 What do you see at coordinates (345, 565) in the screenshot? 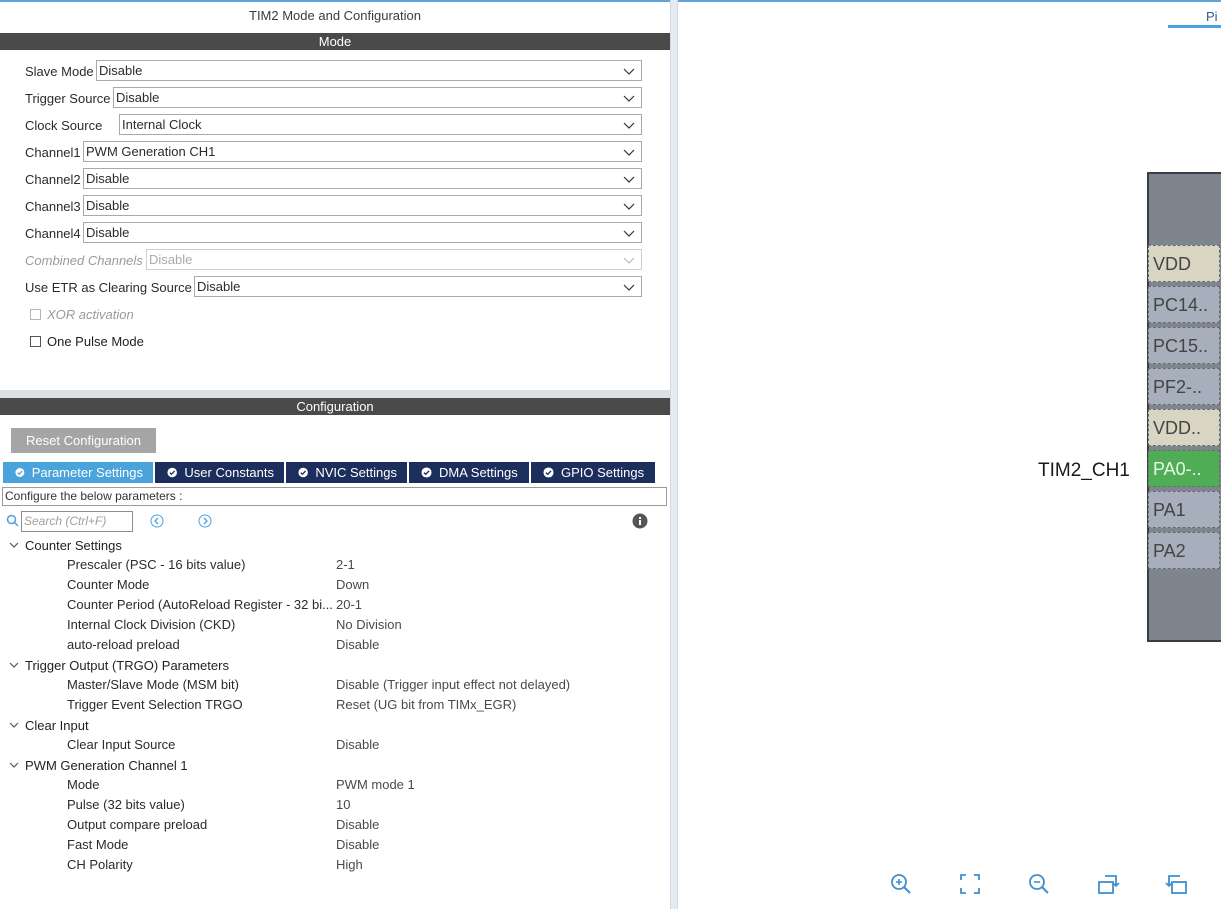
I see `param-value: 2-1` at bounding box center [345, 565].